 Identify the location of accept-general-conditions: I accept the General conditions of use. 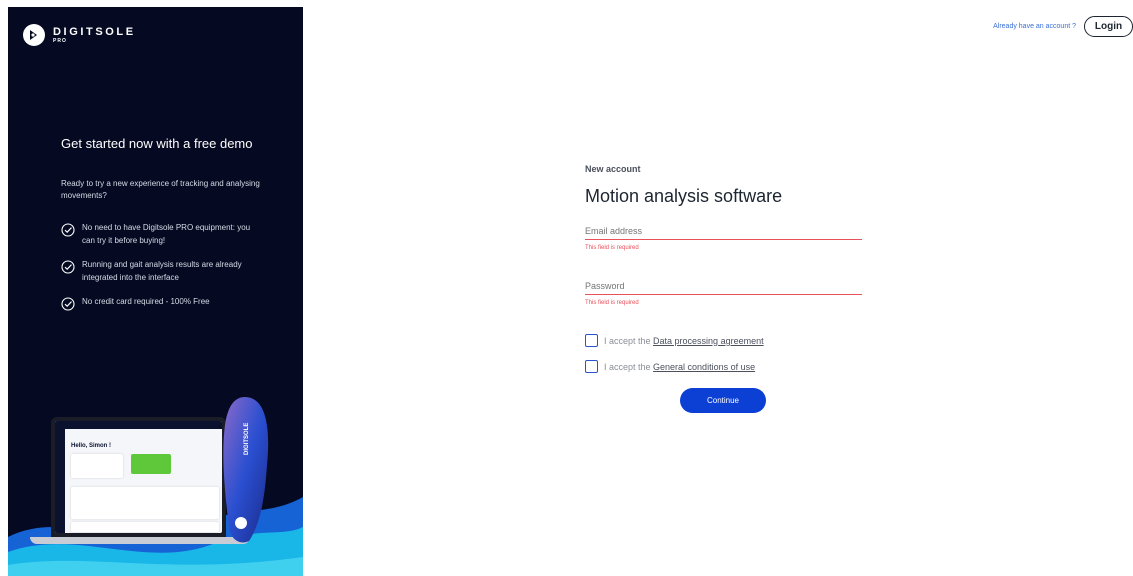
(723, 366).